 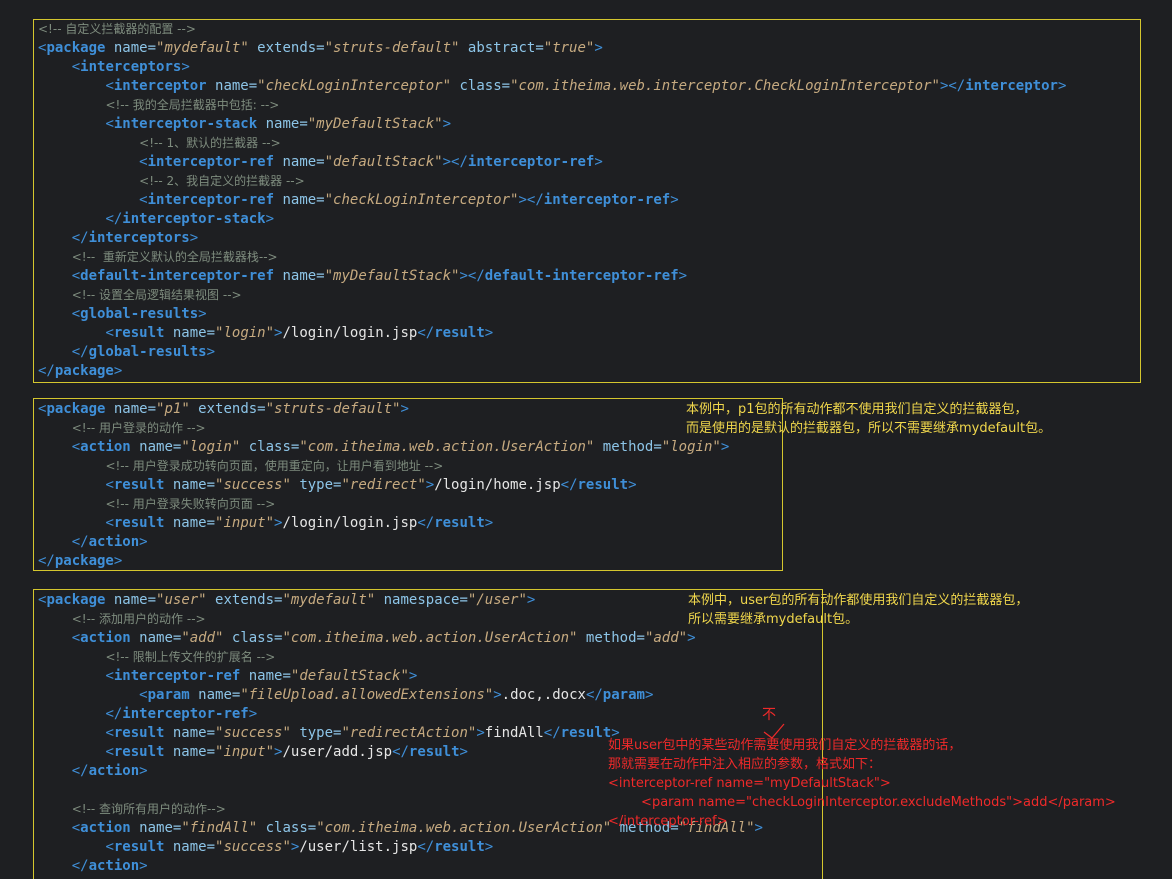 What do you see at coordinates (190, 657) in the screenshot?
I see `code-token: <!-- 限制上传文件的扩展名 -->` at bounding box center [190, 657].